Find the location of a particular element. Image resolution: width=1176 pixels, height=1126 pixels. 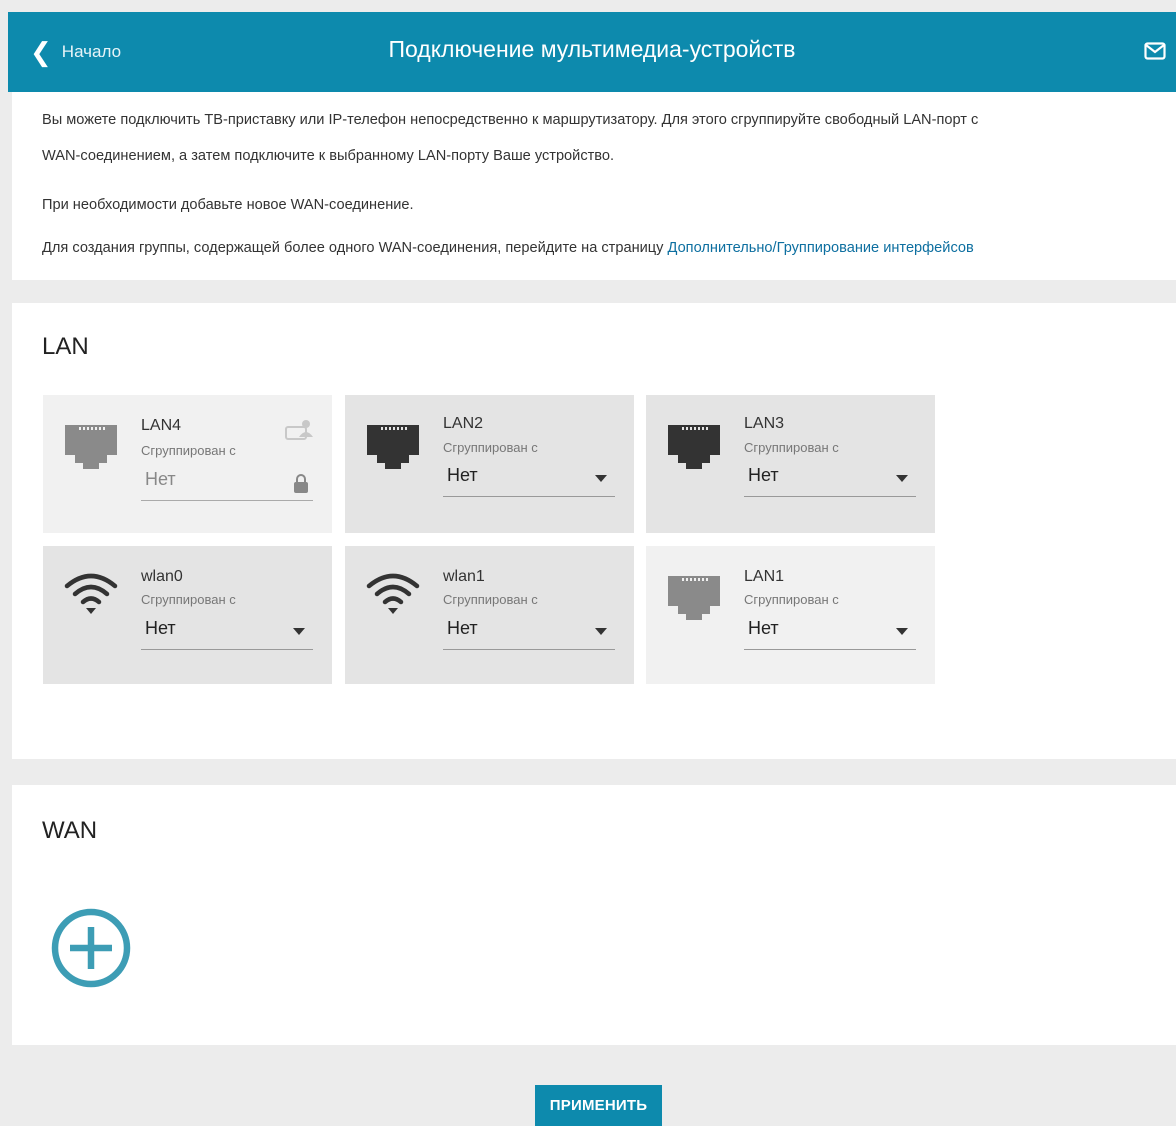

wan-section-title: WAN is located at coordinates (70, 830).